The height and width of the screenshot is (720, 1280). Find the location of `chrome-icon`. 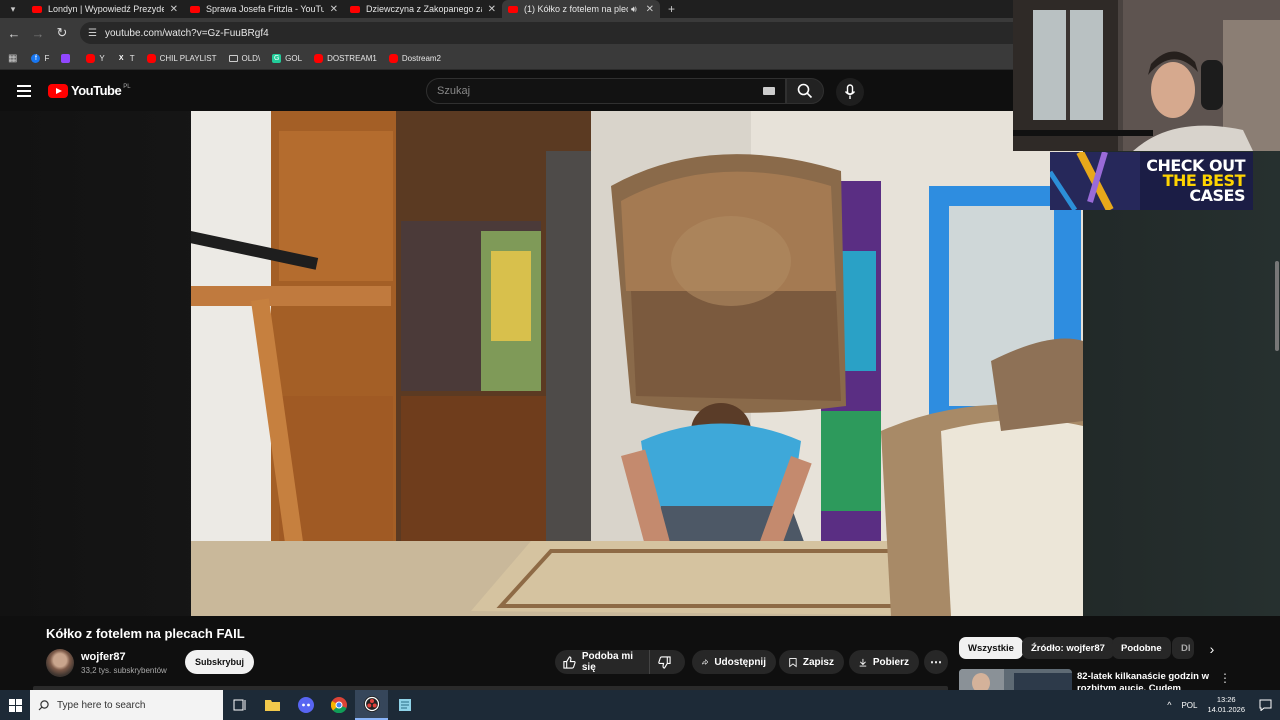

chrome-icon is located at coordinates (338, 705).